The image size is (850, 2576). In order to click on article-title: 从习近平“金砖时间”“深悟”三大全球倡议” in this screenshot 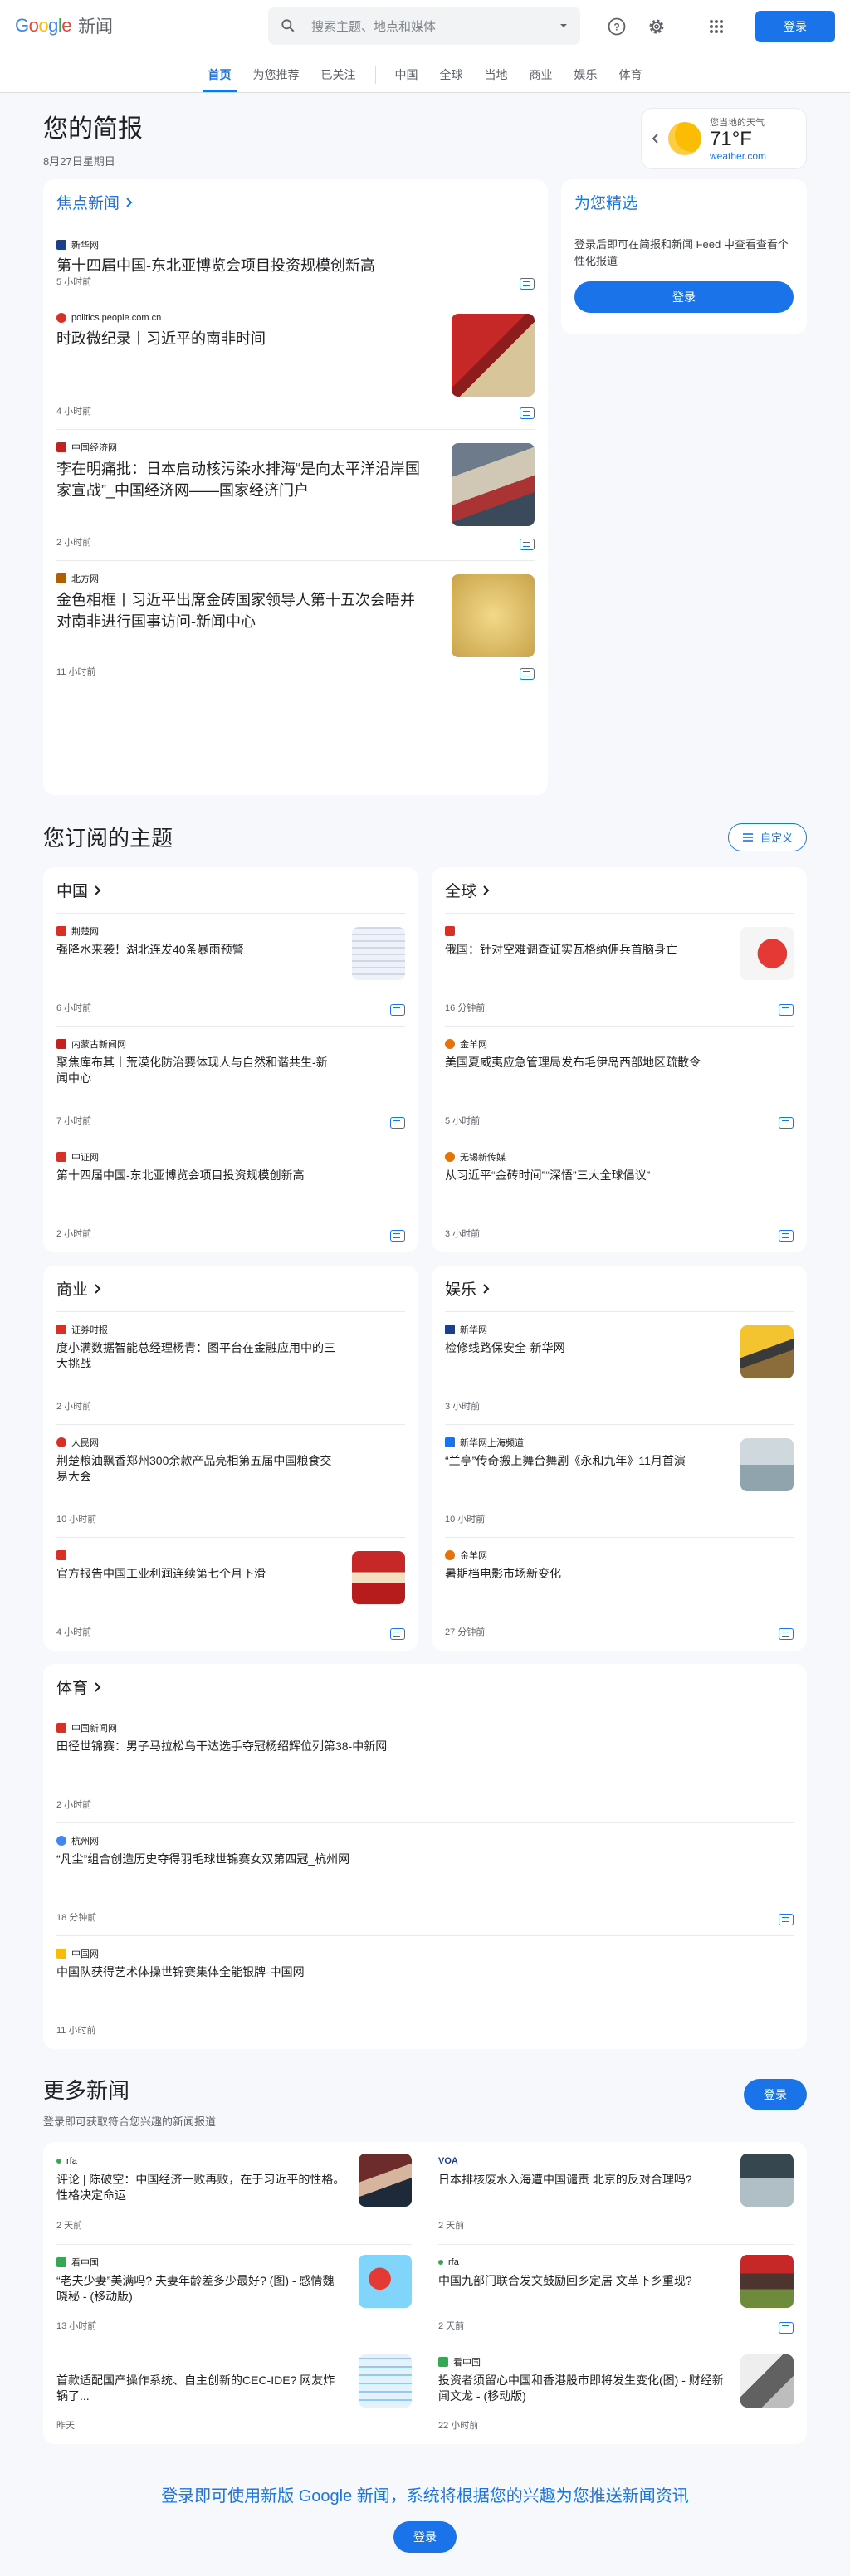, I will do `click(619, 1175)`.